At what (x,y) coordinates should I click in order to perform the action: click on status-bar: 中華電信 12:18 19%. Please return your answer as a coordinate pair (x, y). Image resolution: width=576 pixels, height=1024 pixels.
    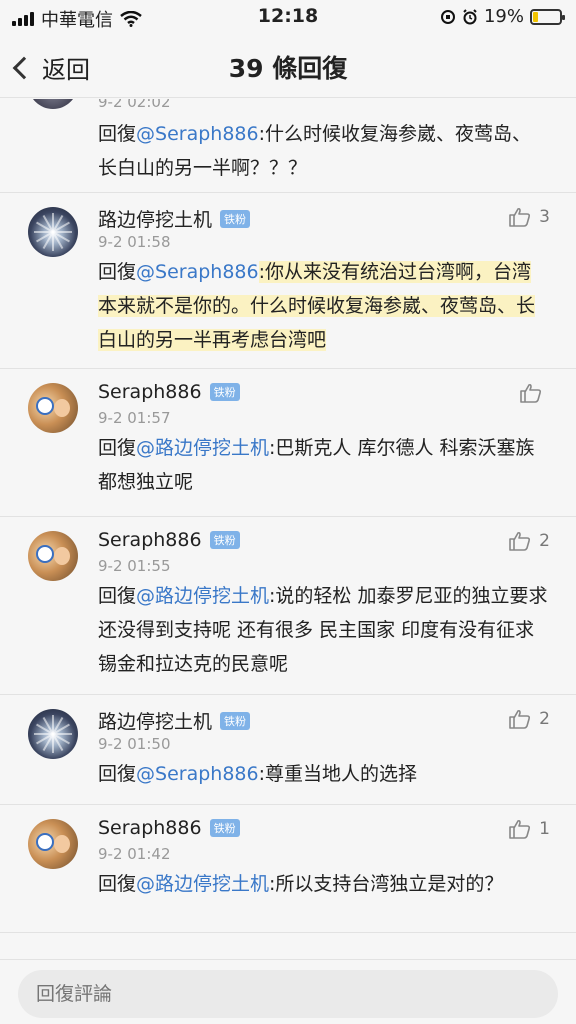
    Looking at the image, I should click on (288, 16).